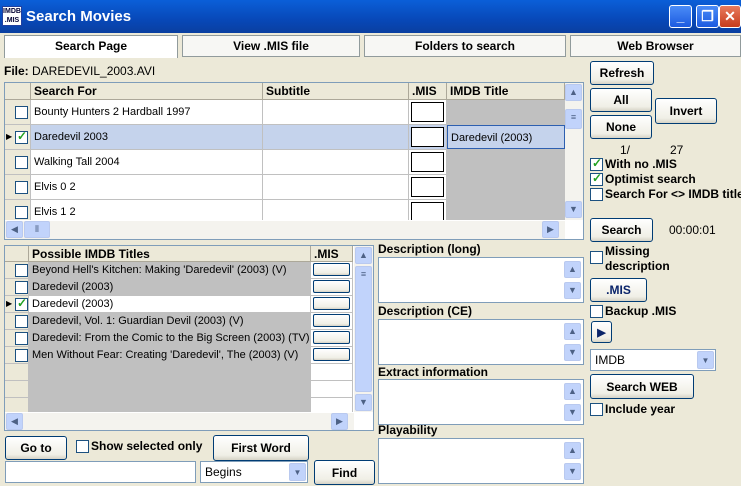 This screenshot has width=741, height=486. What do you see at coordinates (254, 472) in the screenshot?
I see `match-select: Begins ▼` at bounding box center [254, 472].